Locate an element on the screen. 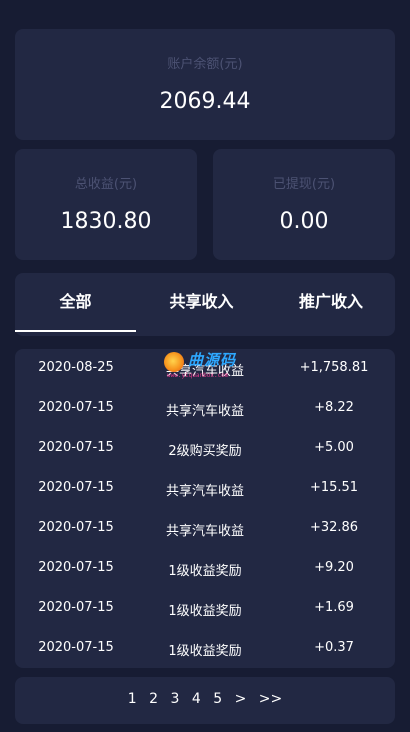 Image resolution: width=410 pixels, height=732 pixels. total-earnings-value: 1830.80 is located at coordinates (106, 221).